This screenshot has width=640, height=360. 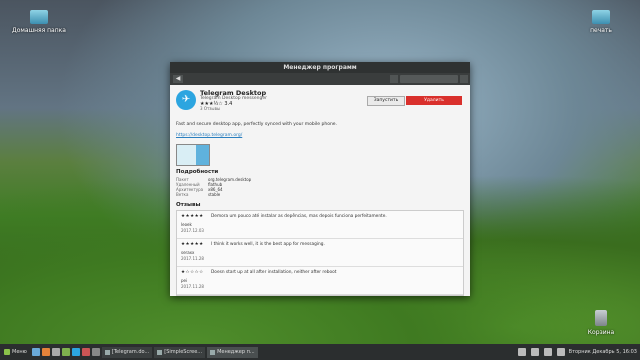 What do you see at coordinates (188, 252) in the screenshot?
I see `review-user: seraxx` at bounding box center [188, 252].